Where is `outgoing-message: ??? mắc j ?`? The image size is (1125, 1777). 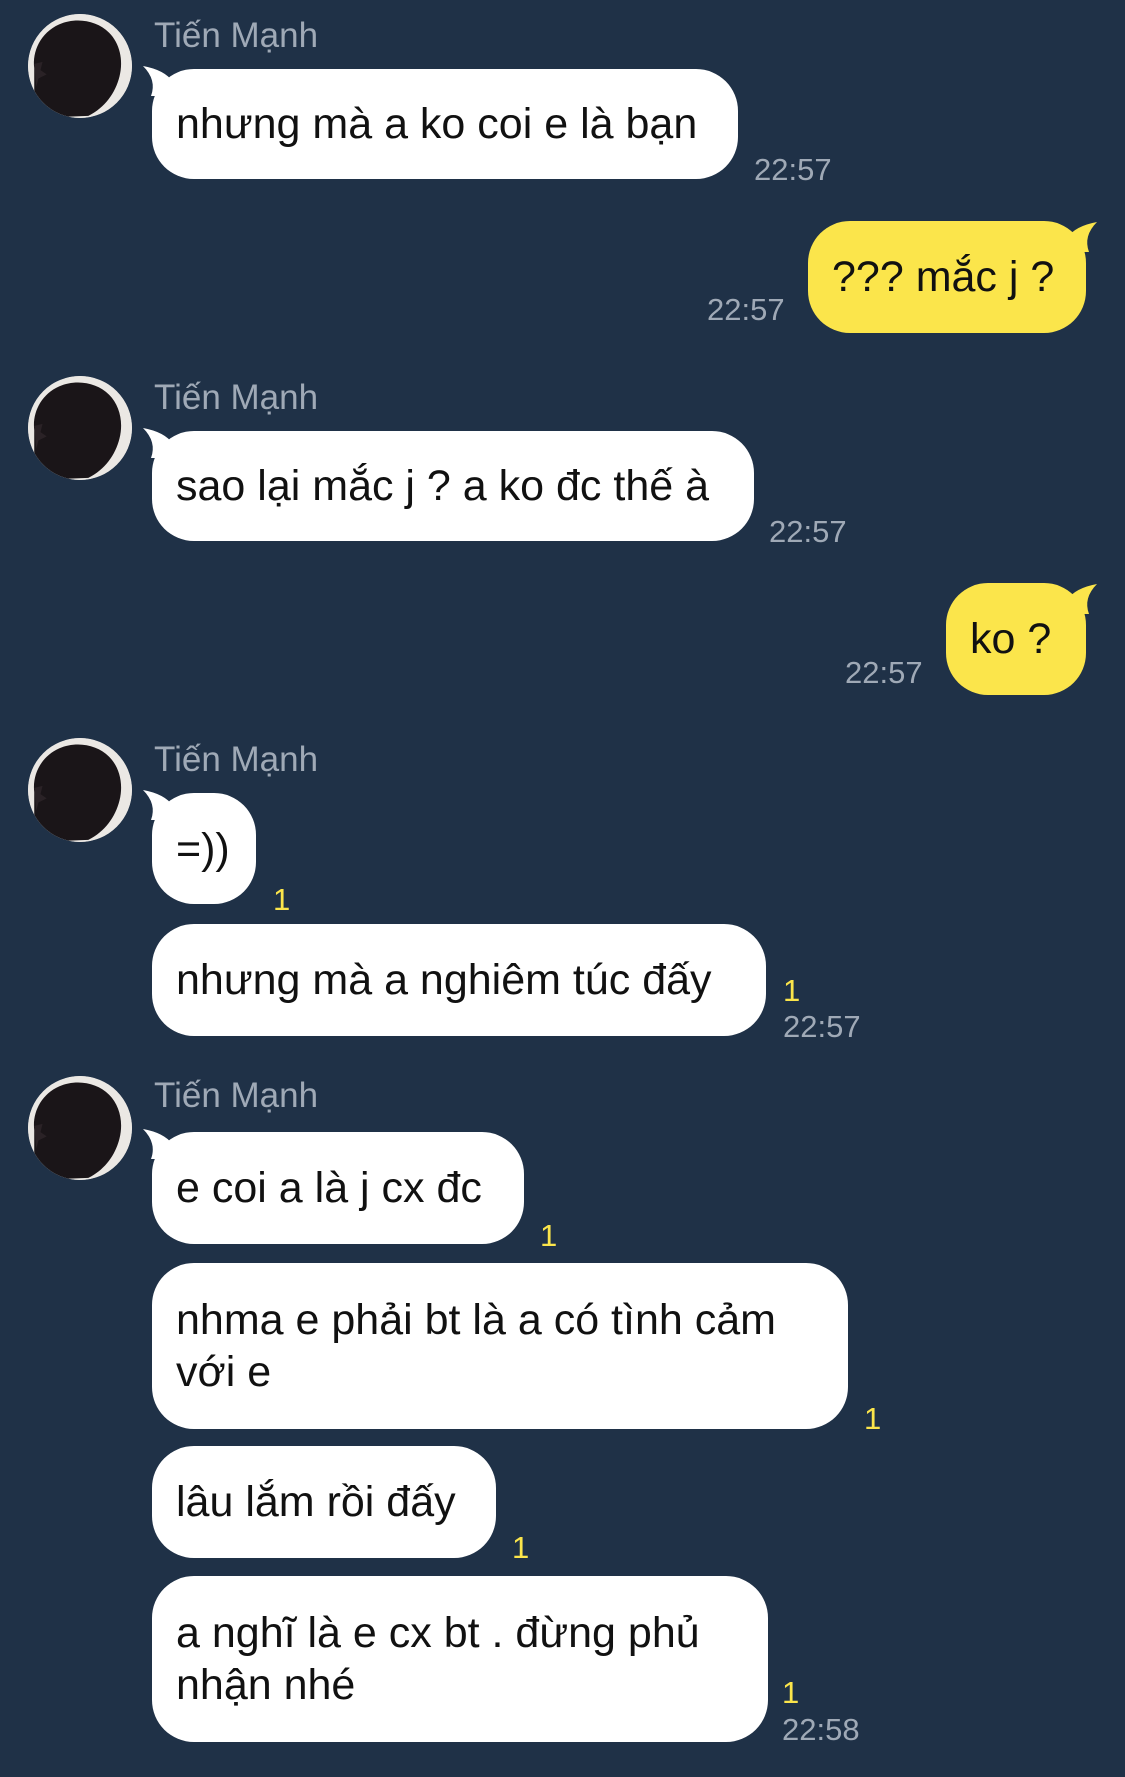 outgoing-message: ??? mắc j ? is located at coordinates (947, 277).